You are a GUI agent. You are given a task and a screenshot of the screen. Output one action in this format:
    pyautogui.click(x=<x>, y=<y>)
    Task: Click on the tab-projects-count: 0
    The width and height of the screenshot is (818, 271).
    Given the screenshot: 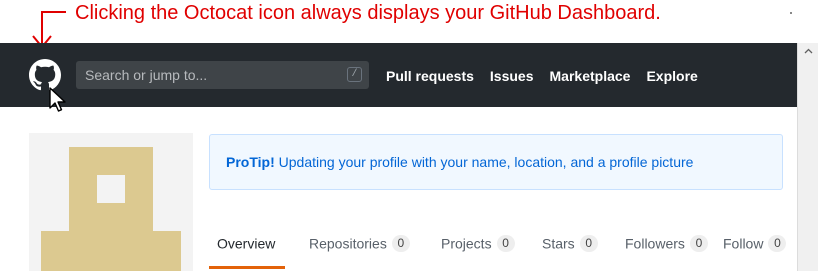 What is the action you would take?
    pyautogui.click(x=505, y=243)
    